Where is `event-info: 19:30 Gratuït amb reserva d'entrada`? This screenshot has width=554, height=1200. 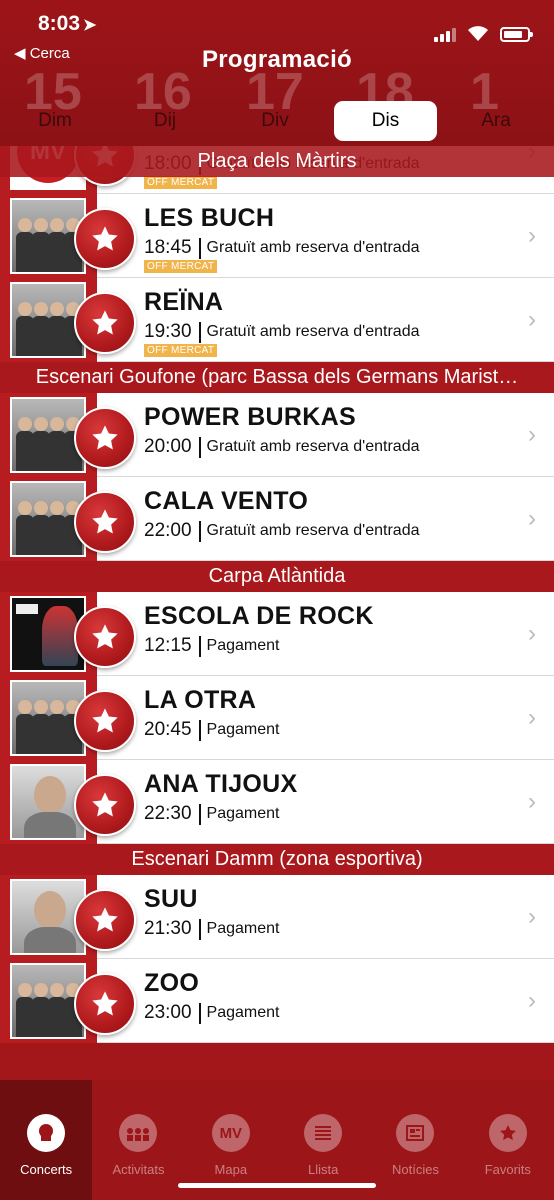
event-info: 19:30 Gratuït amb reserva d'entrada is located at coordinates (281, 332).